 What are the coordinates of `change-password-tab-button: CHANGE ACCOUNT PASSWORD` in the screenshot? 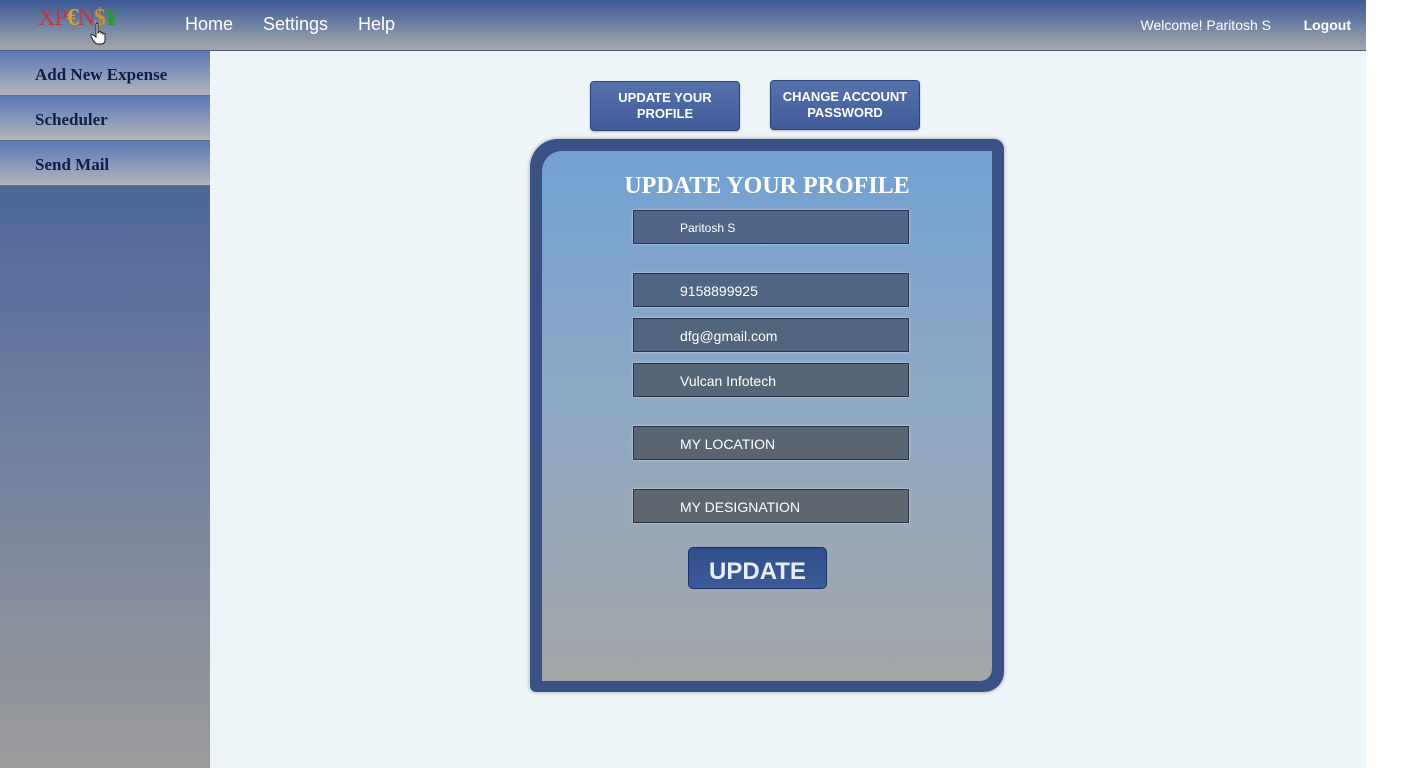 It's located at (845, 105).